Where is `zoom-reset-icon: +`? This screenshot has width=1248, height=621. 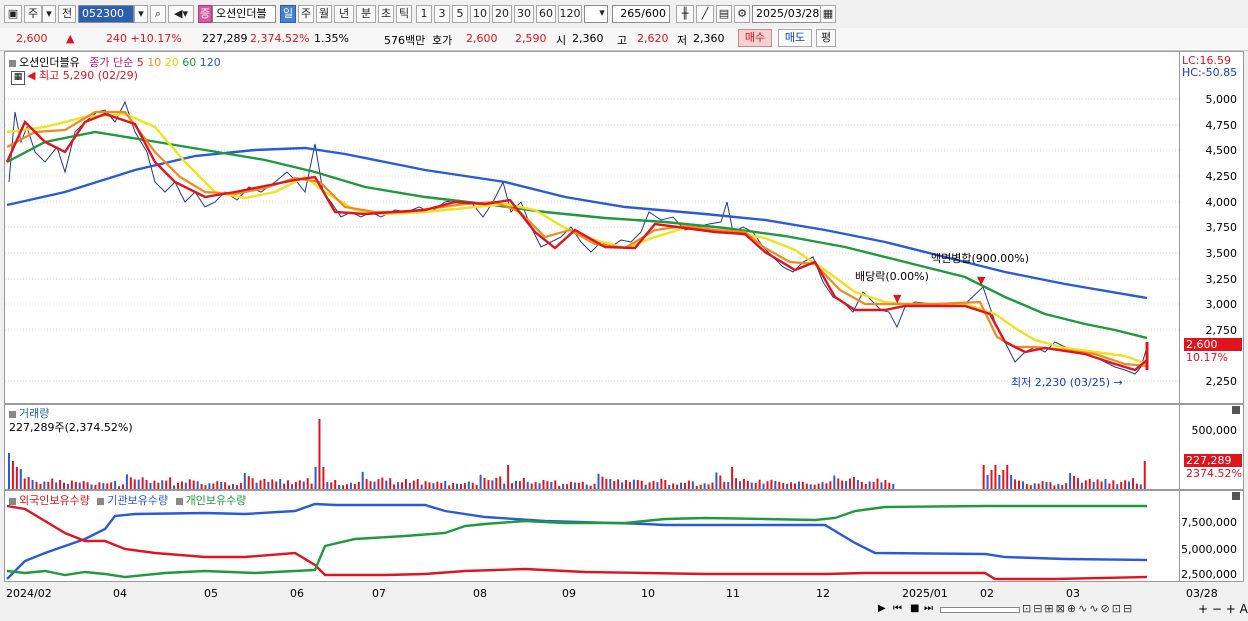
zoom-reset-icon: + is located at coordinates (1231, 609).